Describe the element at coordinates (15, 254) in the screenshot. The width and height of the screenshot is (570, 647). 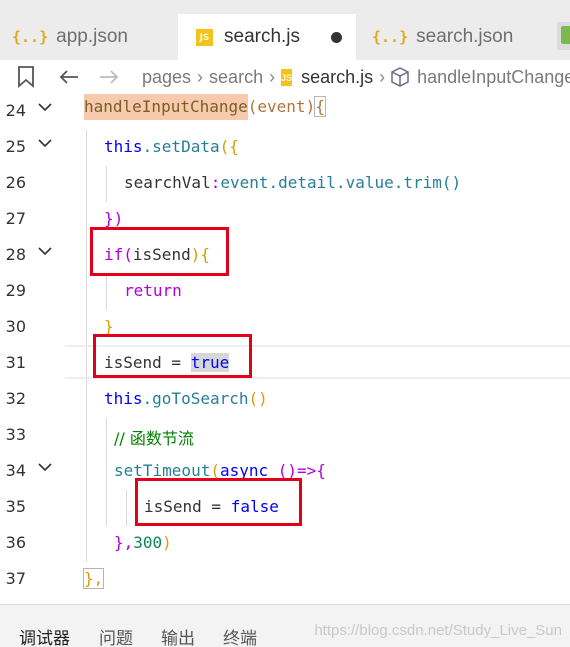
I see `line-number: 28` at that location.